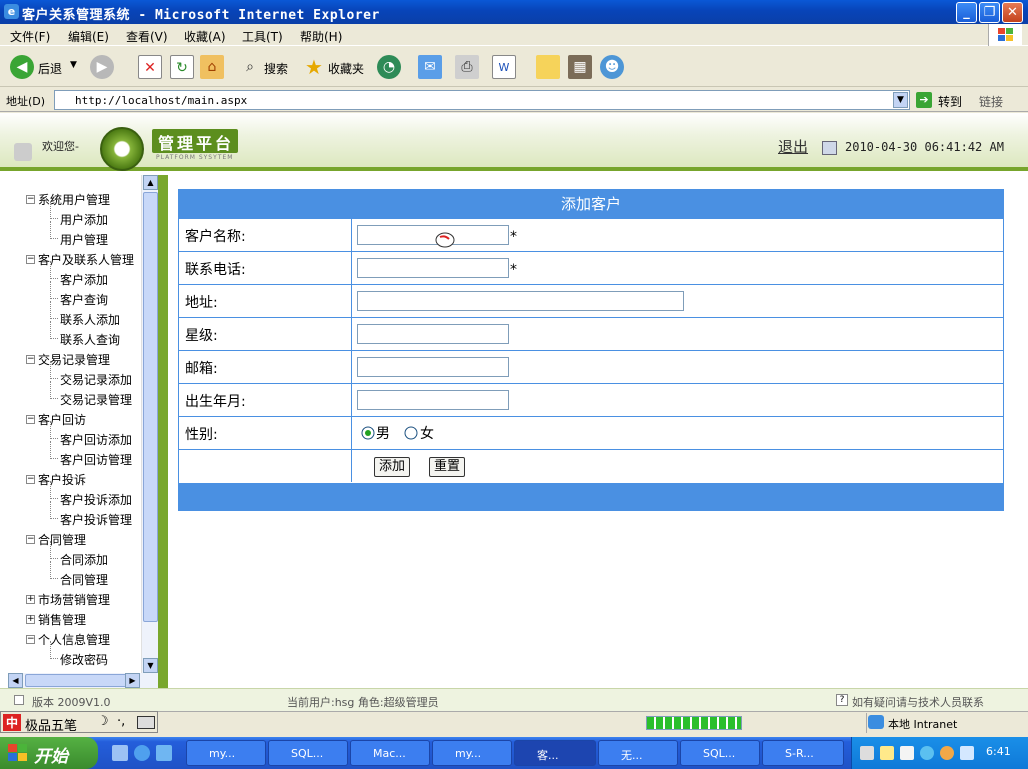 This screenshot has height=769, width=1028. I want to click on email-input, so click(433, 367).